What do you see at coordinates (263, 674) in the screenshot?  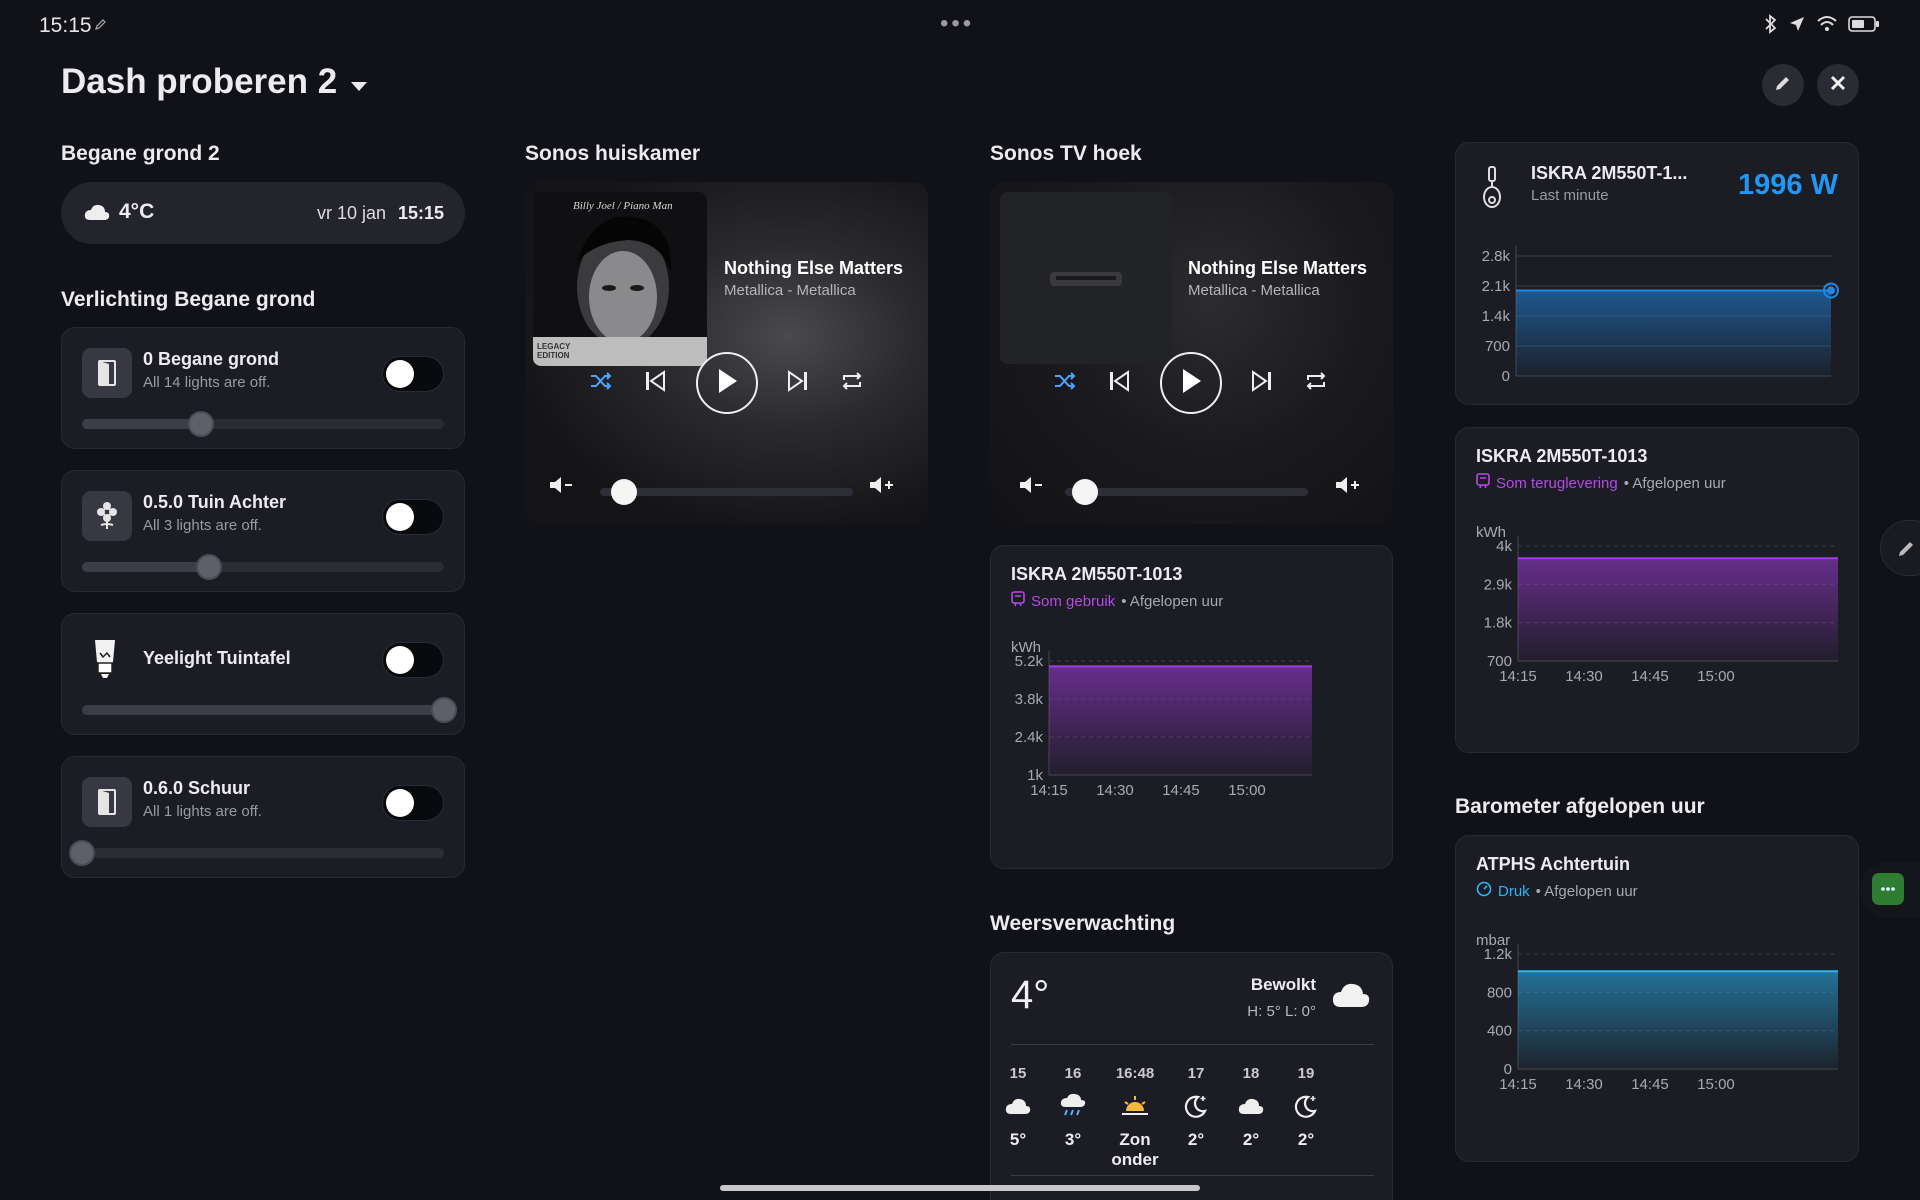 I see `light-card-yeelight: Yeelight Tuintafel` at bounding box center [263, 674].